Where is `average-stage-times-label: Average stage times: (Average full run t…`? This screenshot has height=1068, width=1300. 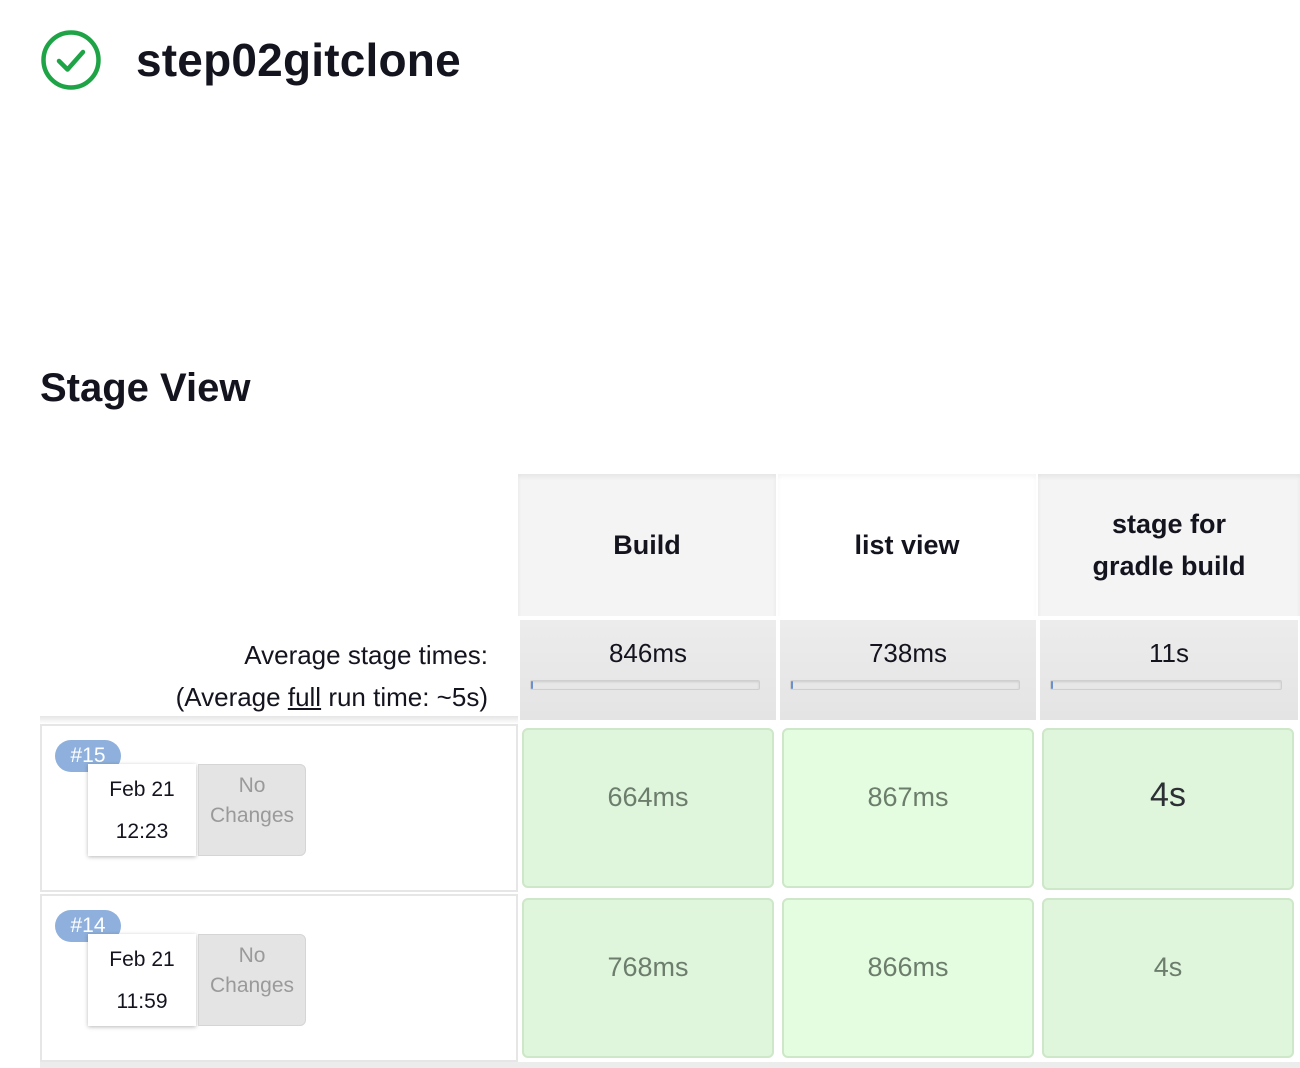 average-stage-times-label: Average stage times: (Average full run t… is located at coordinates (264, 675).